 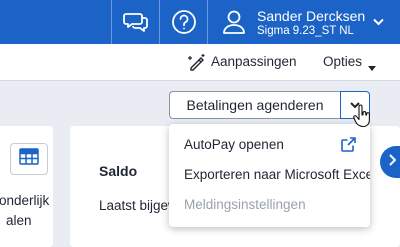 What do you see at coordinates (234, 144) in the screenshot?
I see `menu-item-autopay: AutoPay openen` at bounding box center [234, 144].